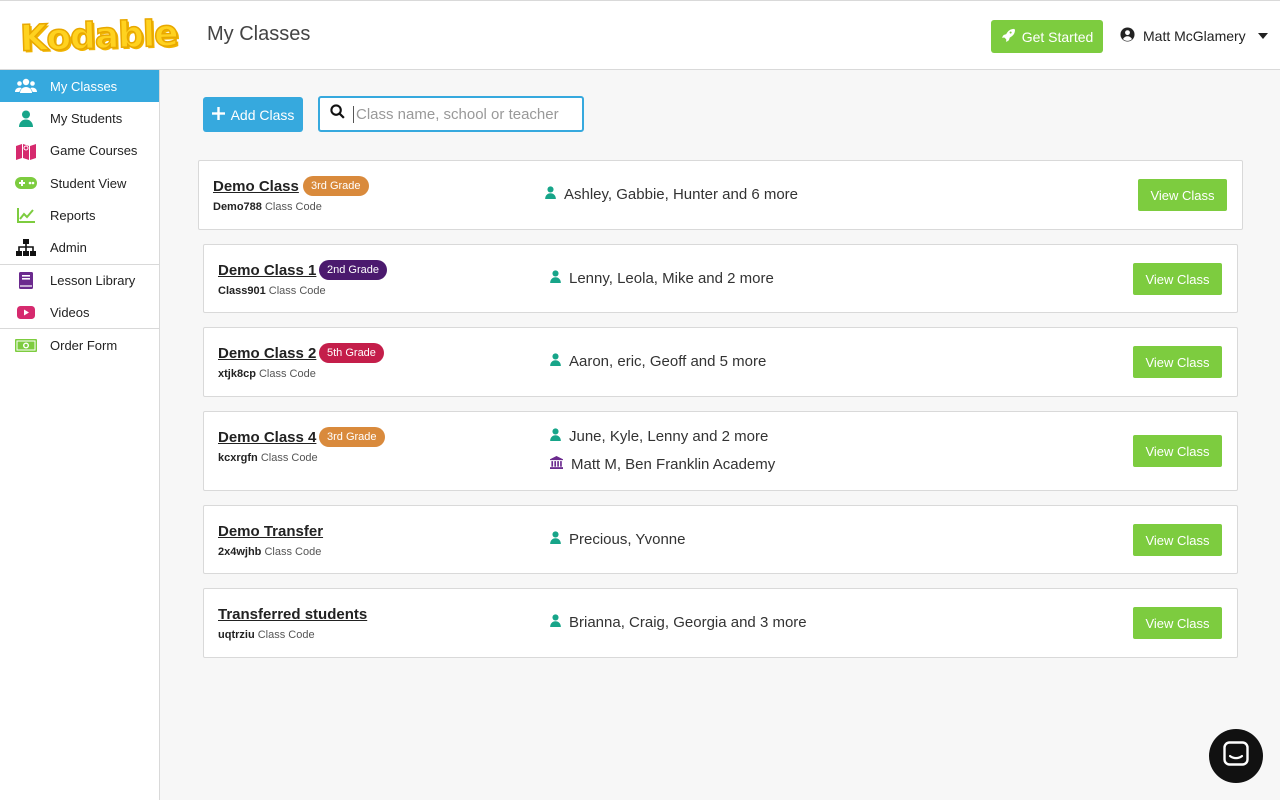 The width and height of the screenshot is (1280, 800). I want to click on class-code: 2x4wjhb Class Code, so click(269, 552).